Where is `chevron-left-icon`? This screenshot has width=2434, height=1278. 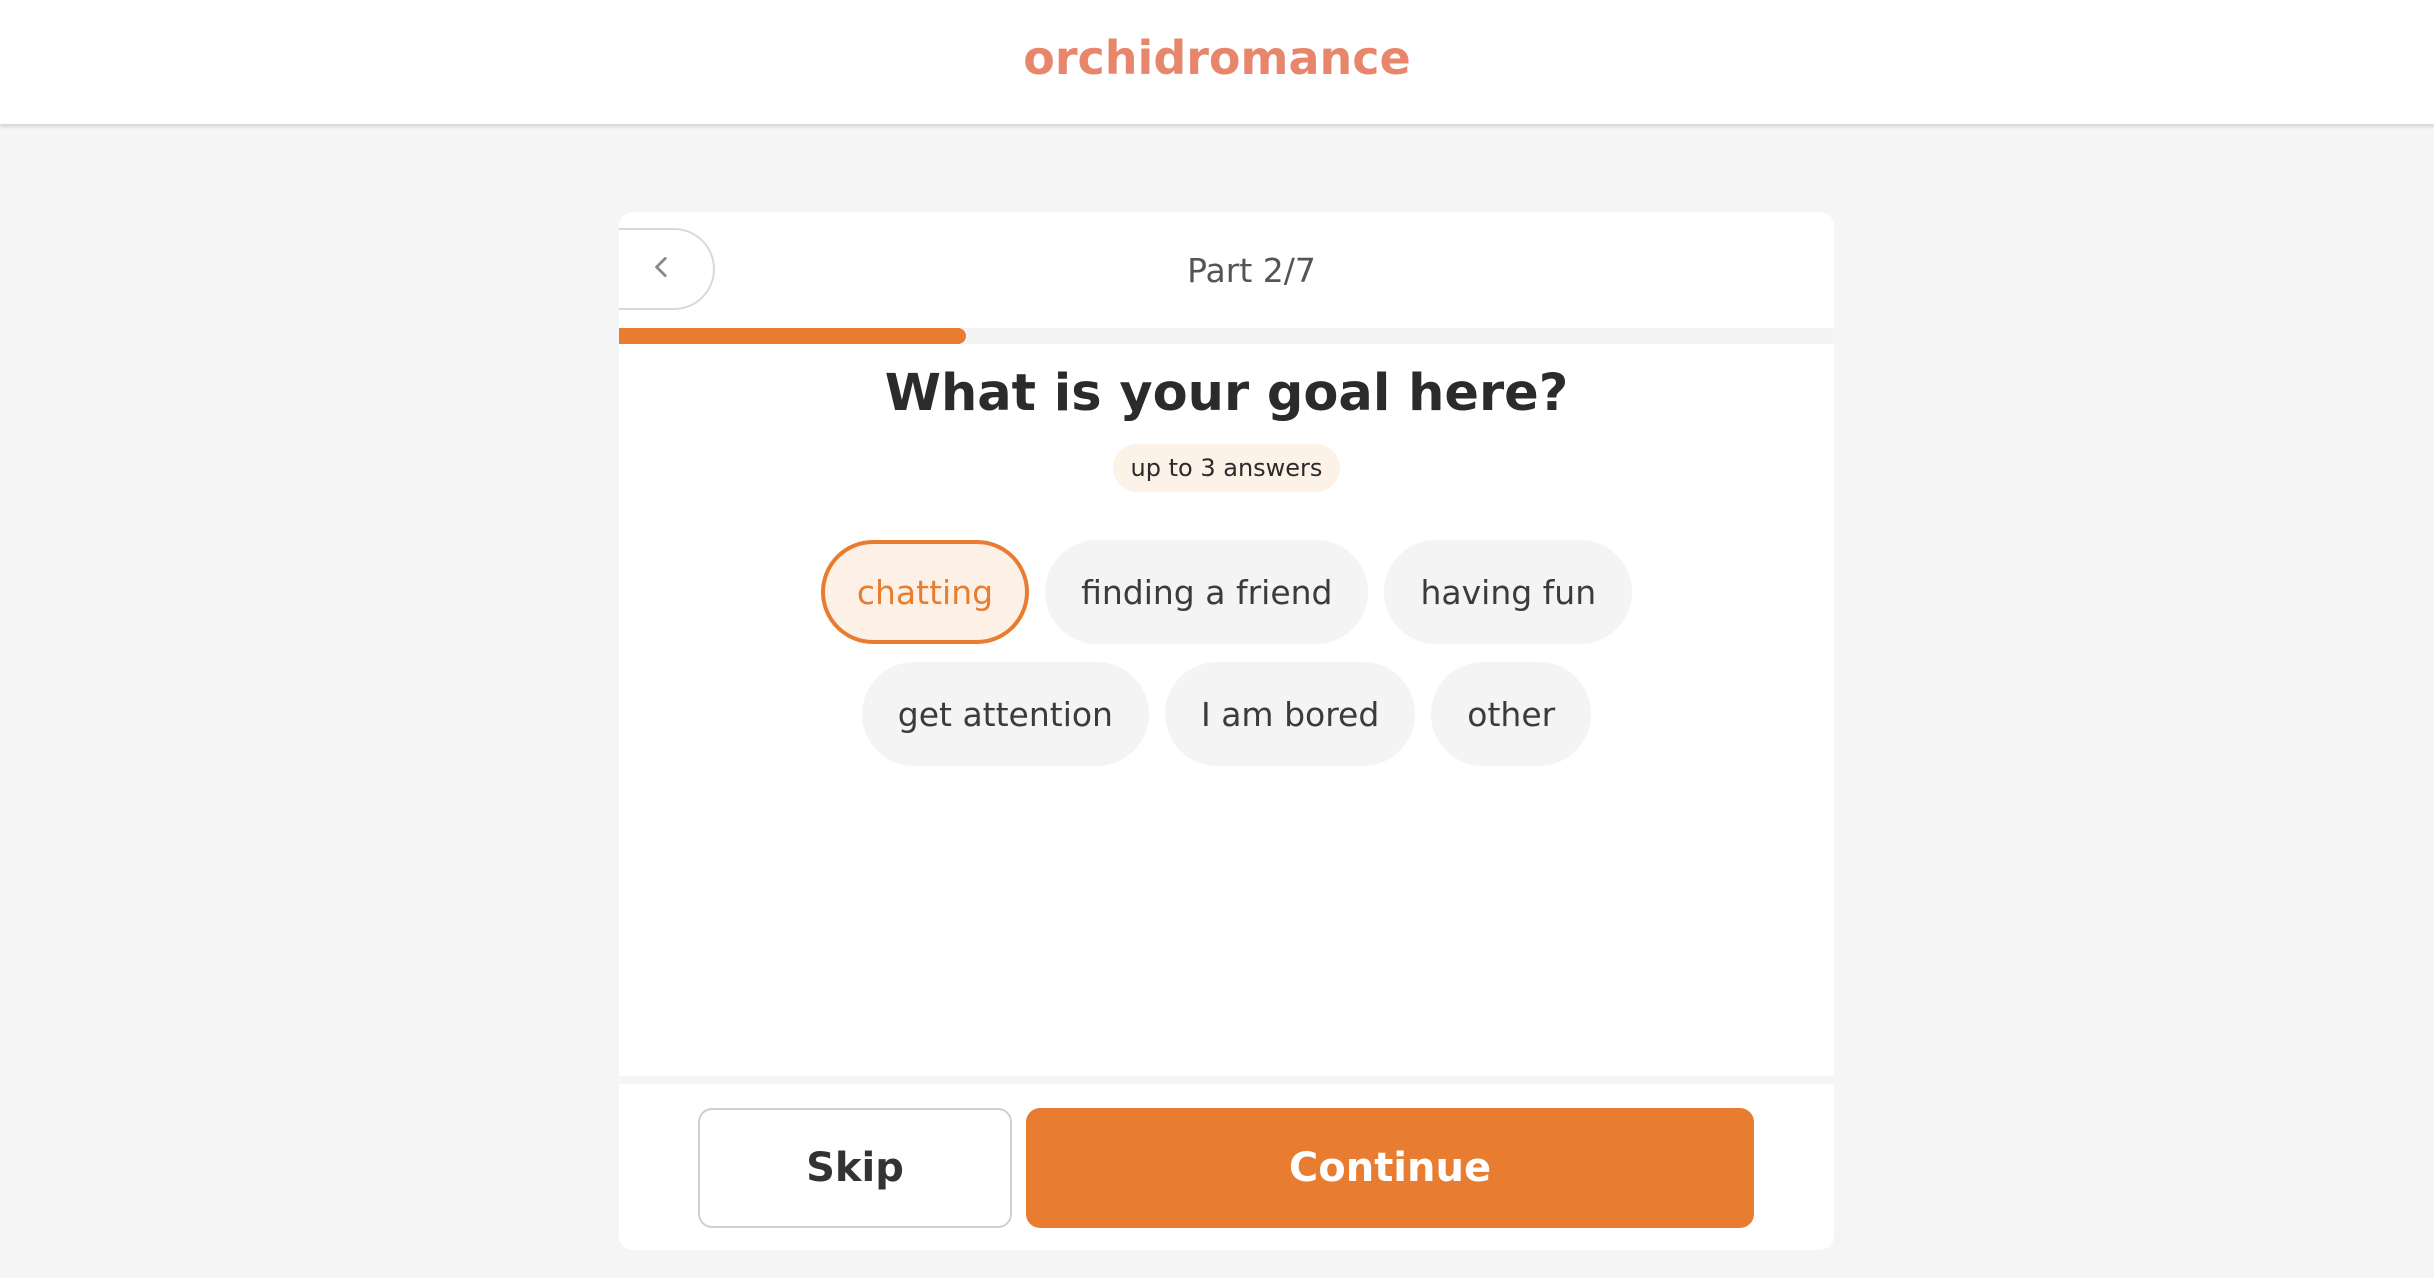 chevron-left-icon is located at coordinates (662, 269).